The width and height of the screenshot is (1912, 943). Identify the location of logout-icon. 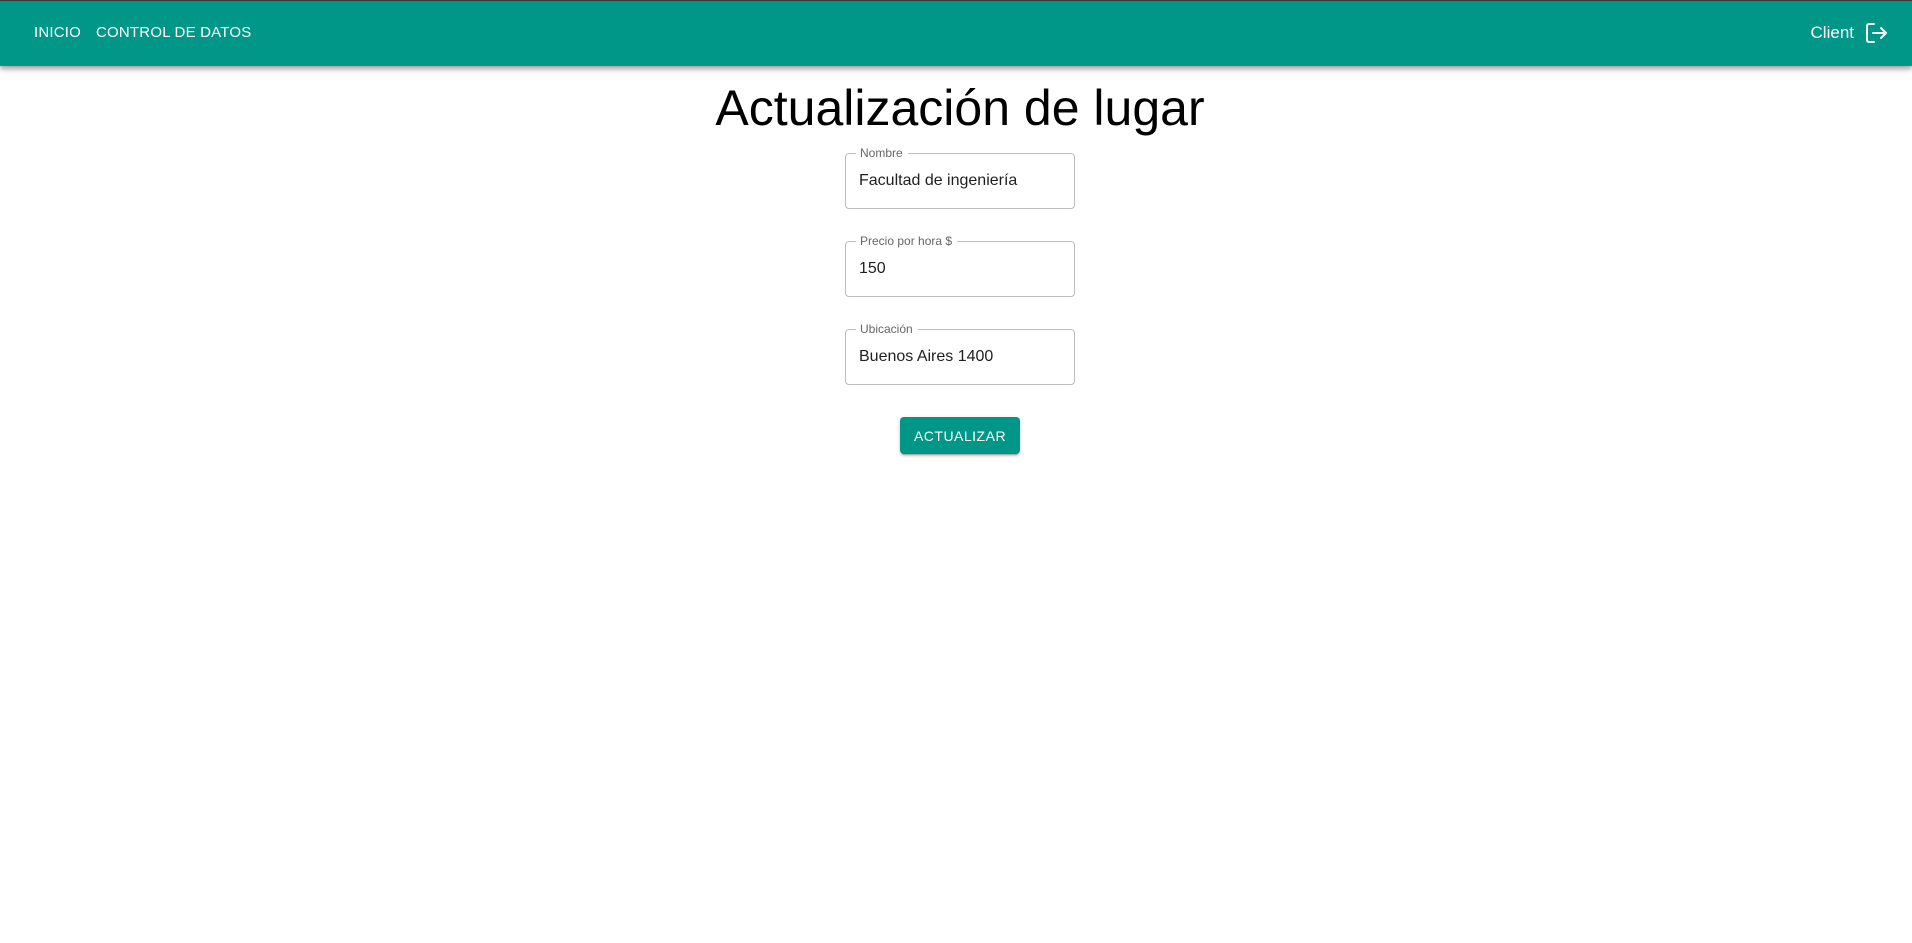
(1876, 33).